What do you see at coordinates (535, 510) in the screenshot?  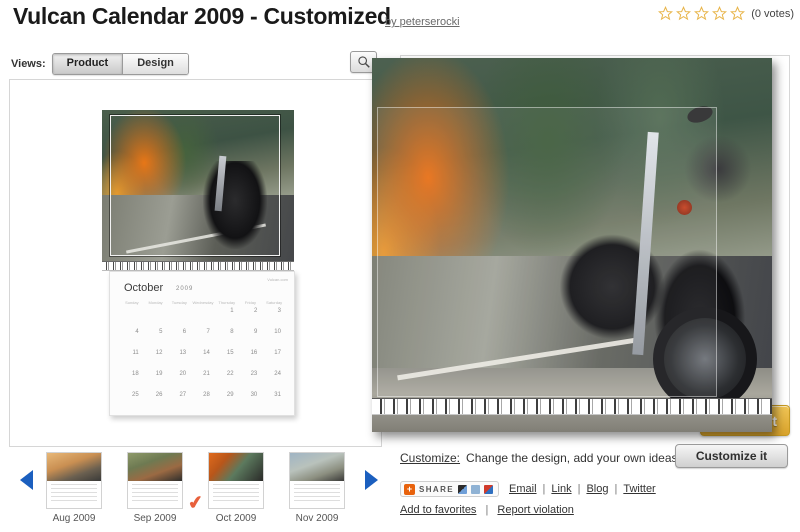 I see `report-violation-link: Report violation` at bounding box center [535, 510].